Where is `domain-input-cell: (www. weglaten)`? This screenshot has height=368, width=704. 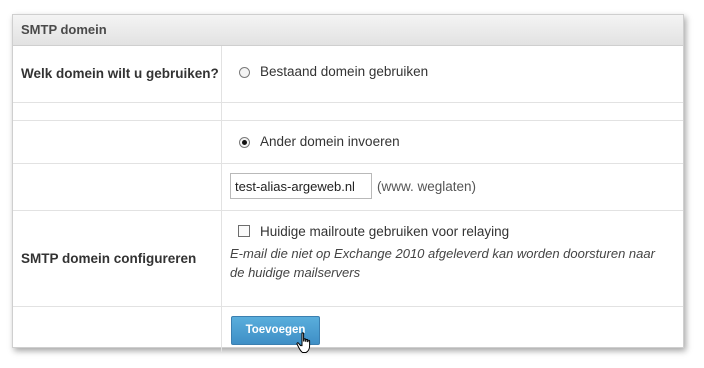
domain-input-cell: (www. weglaten) is located at coordinates (453, 187).